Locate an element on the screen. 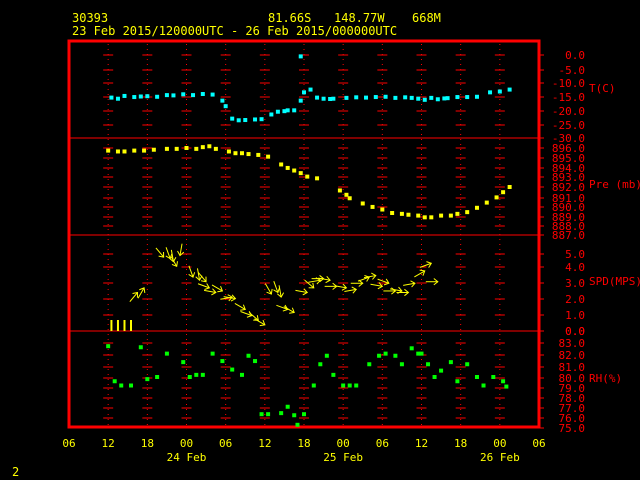 The width and height of the screenshot is (640, 480). pressure-axis-label: Pre (mb) is located at coordinates (614, 184).